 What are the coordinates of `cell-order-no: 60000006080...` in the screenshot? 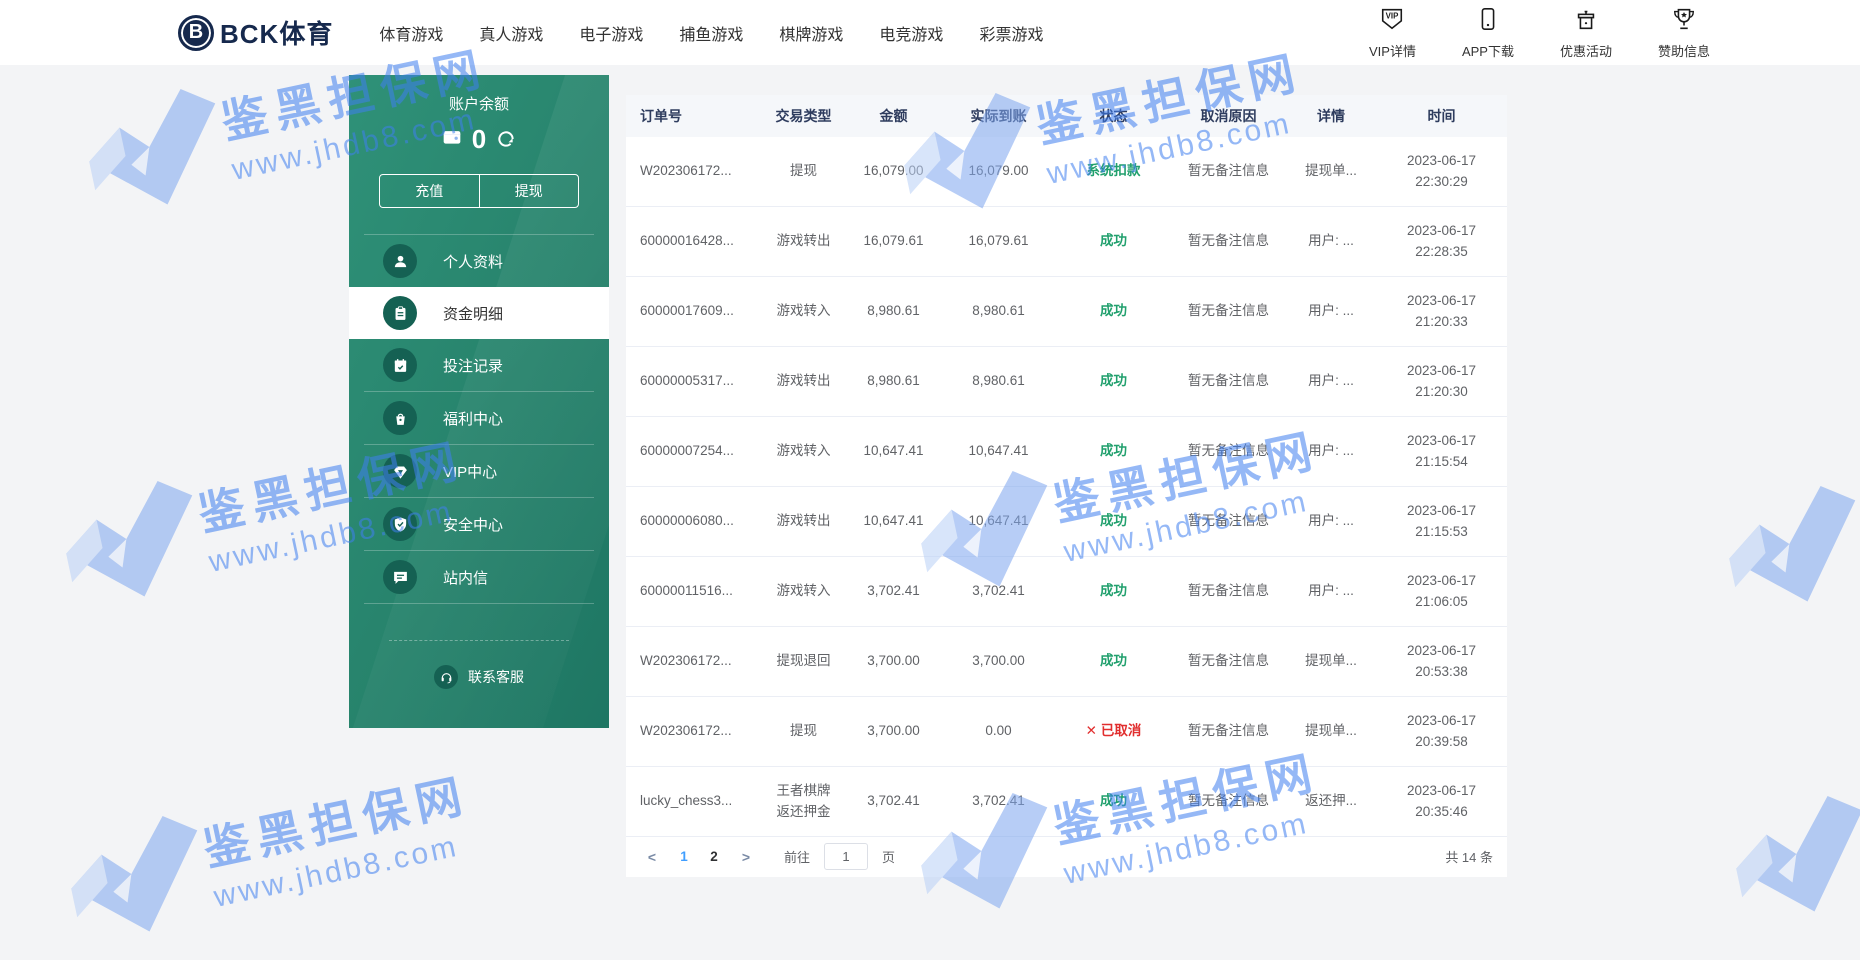 It's located at (687, 521).